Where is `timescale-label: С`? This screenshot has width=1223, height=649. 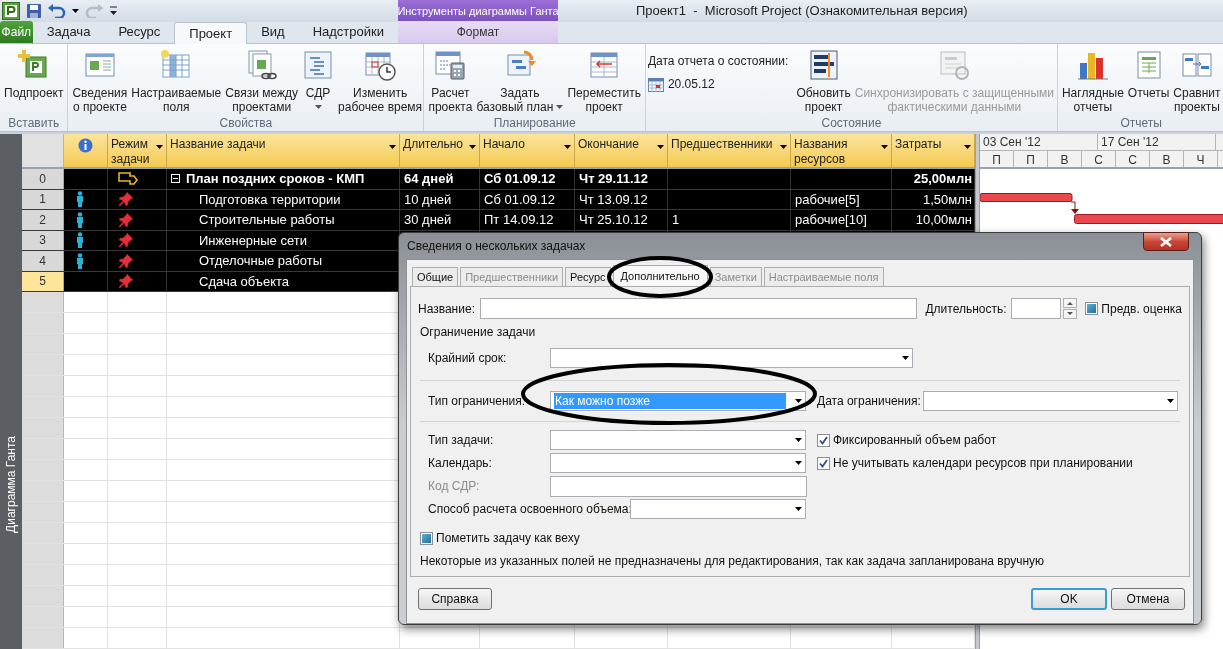
timescale-label: С is located at coordinates (1099, 159).